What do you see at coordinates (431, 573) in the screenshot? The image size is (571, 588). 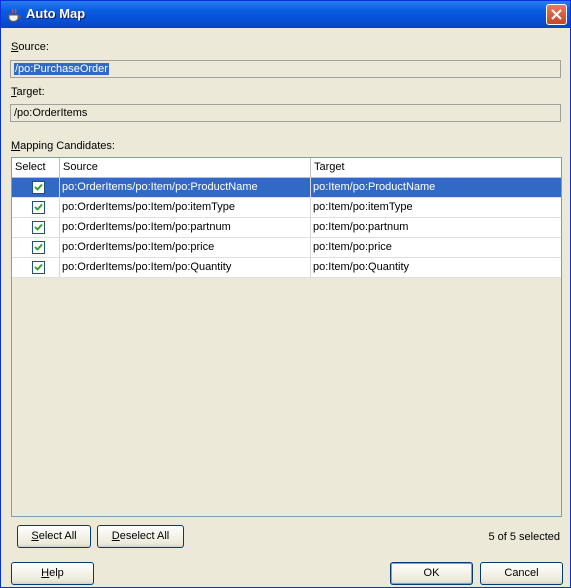 I see `ok-button: OK` at bounding box center [431, 573].